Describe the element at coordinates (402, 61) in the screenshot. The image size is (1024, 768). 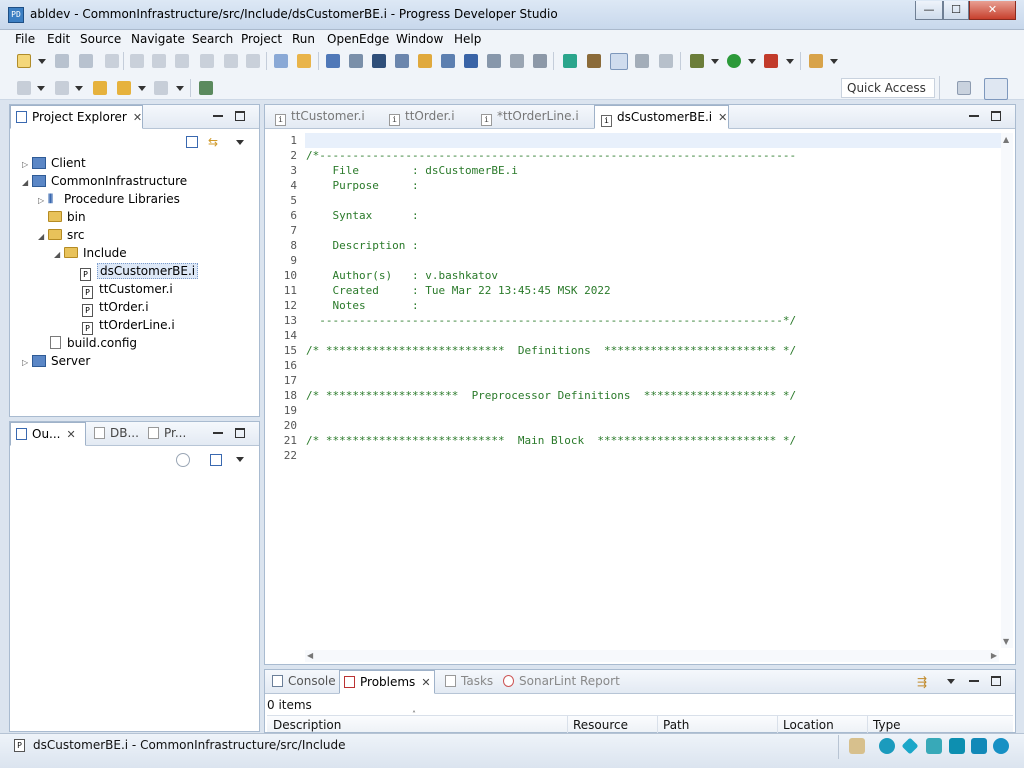
I see `layout-icon` at that location.